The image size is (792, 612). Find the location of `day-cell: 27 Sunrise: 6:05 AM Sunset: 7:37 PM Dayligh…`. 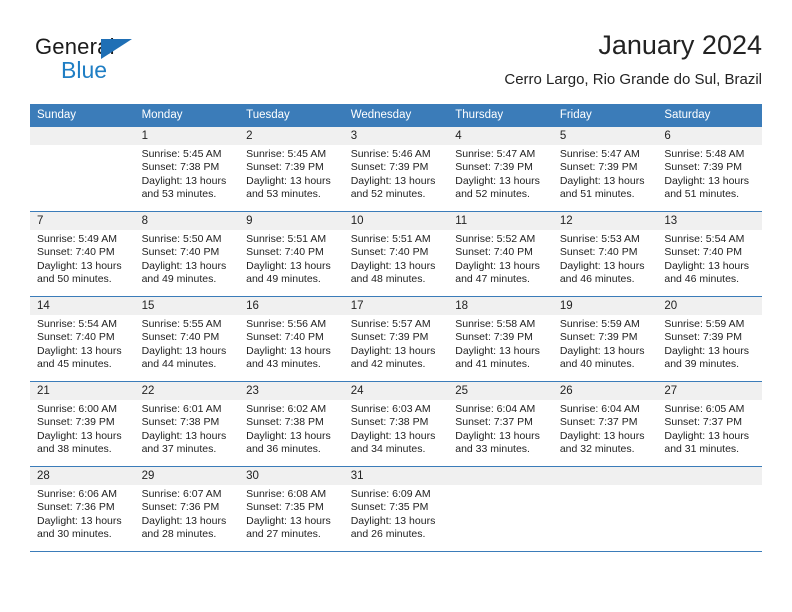

day-cell: 27 Sunrise: 6:05 AM Sunset: 7:37 PM Dayligh… is located at coordinates (709, 424).